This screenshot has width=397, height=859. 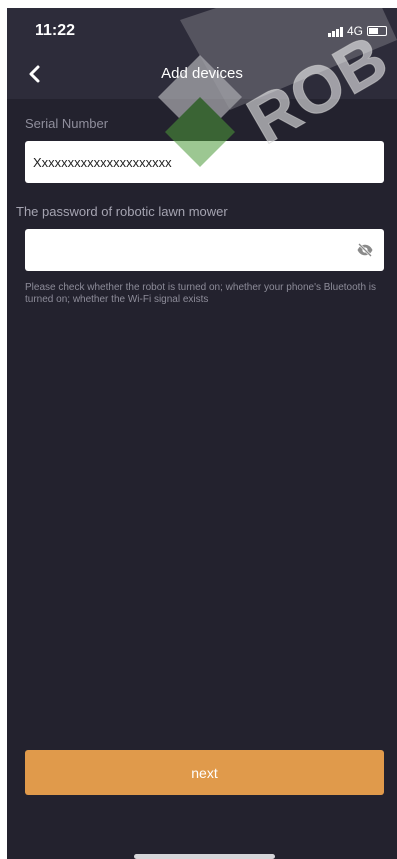 I want to click on network-type: 4G, so click(x=354, y=31).